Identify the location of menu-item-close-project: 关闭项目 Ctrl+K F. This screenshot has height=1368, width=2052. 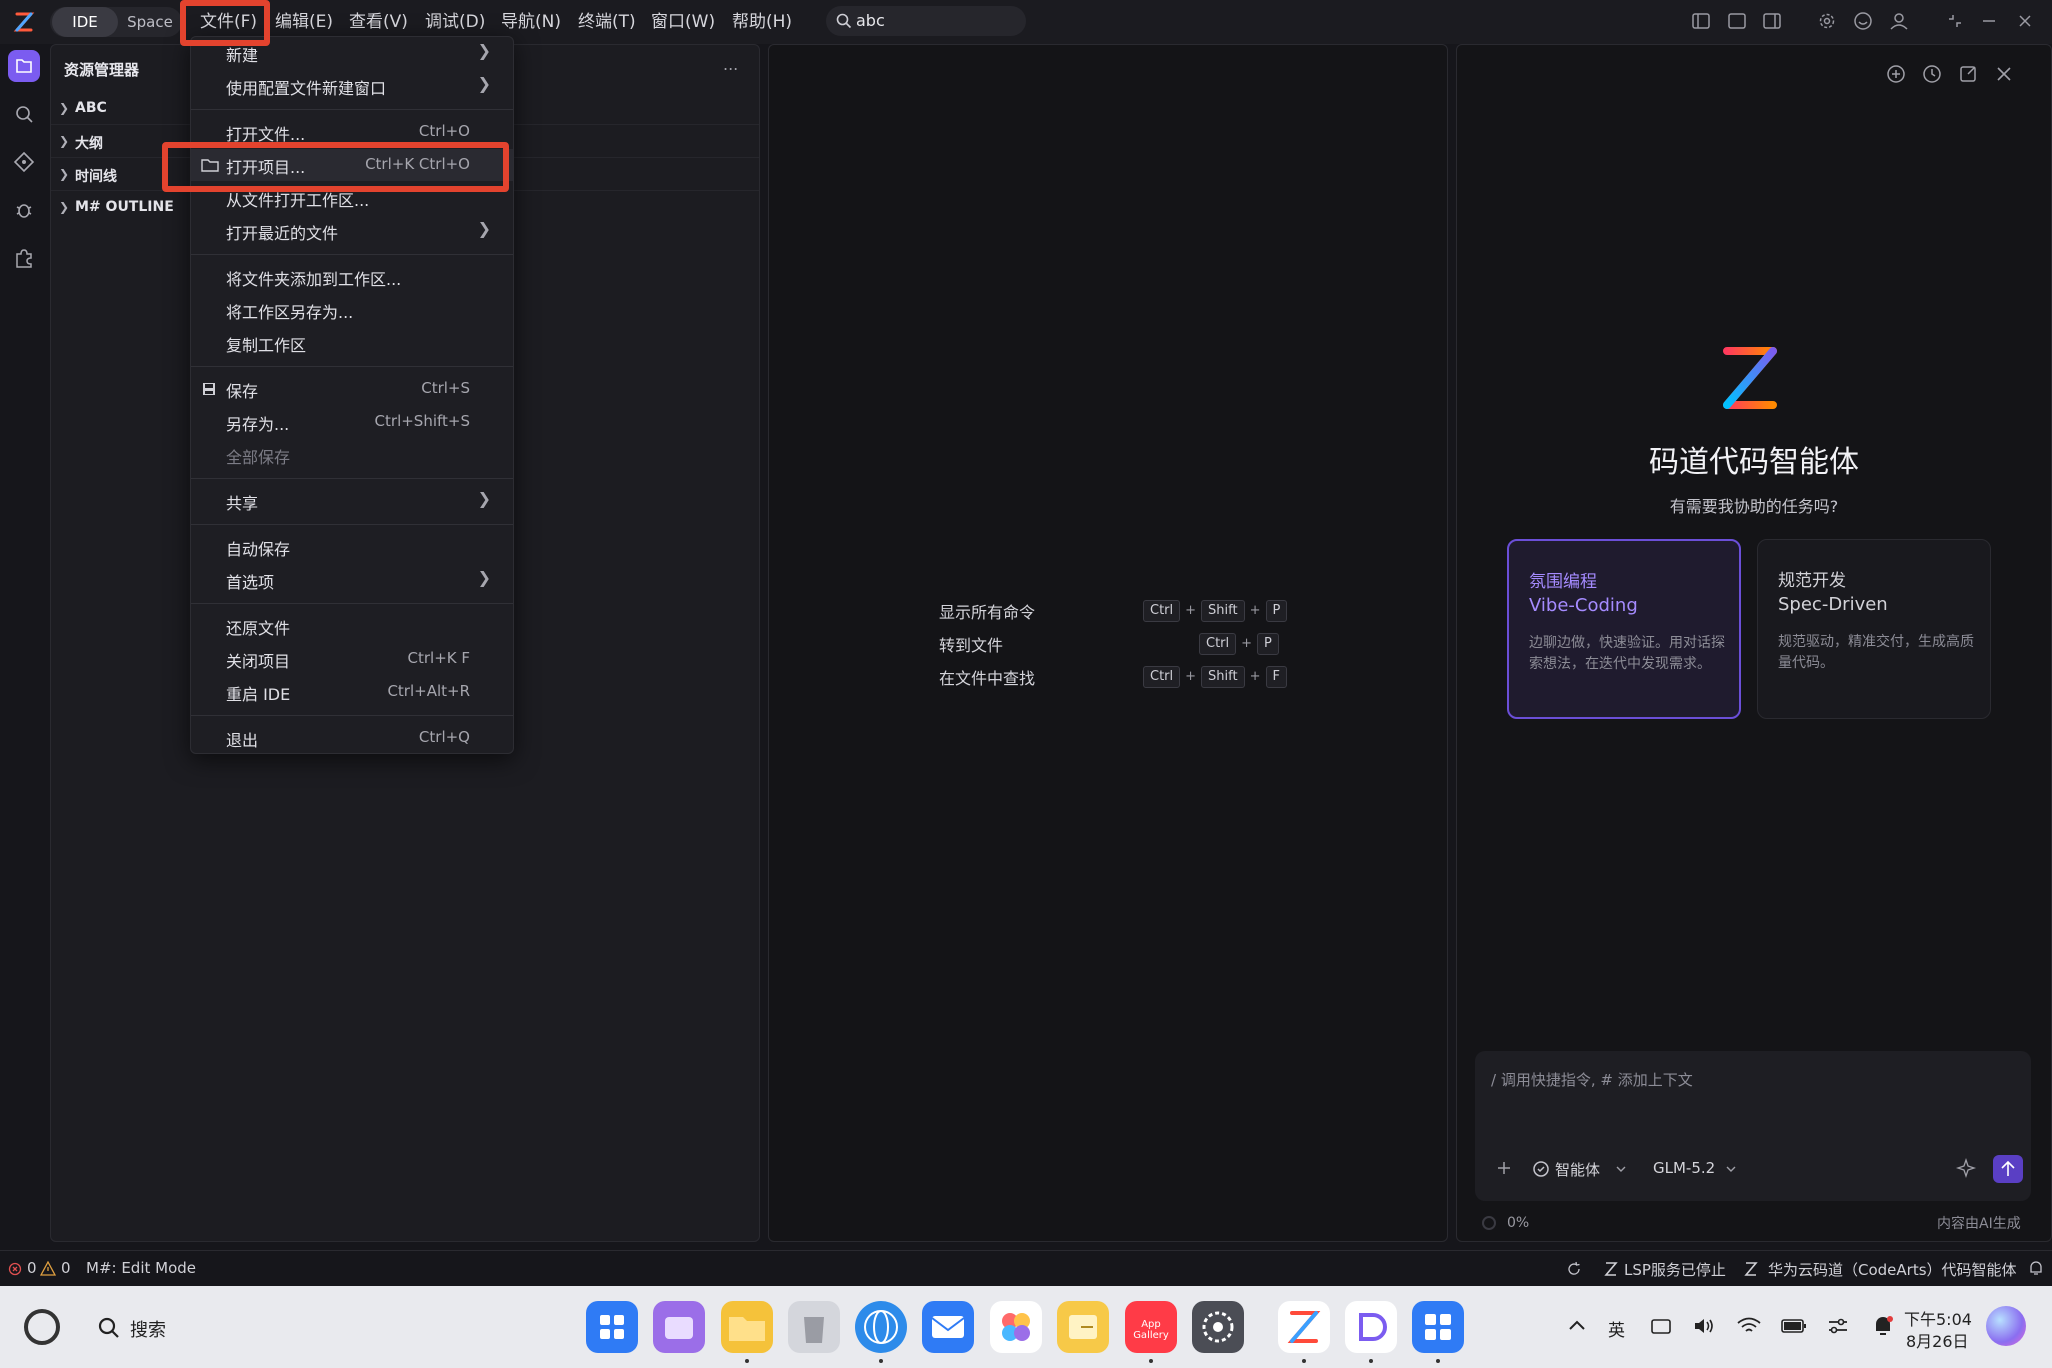
(352, 659).